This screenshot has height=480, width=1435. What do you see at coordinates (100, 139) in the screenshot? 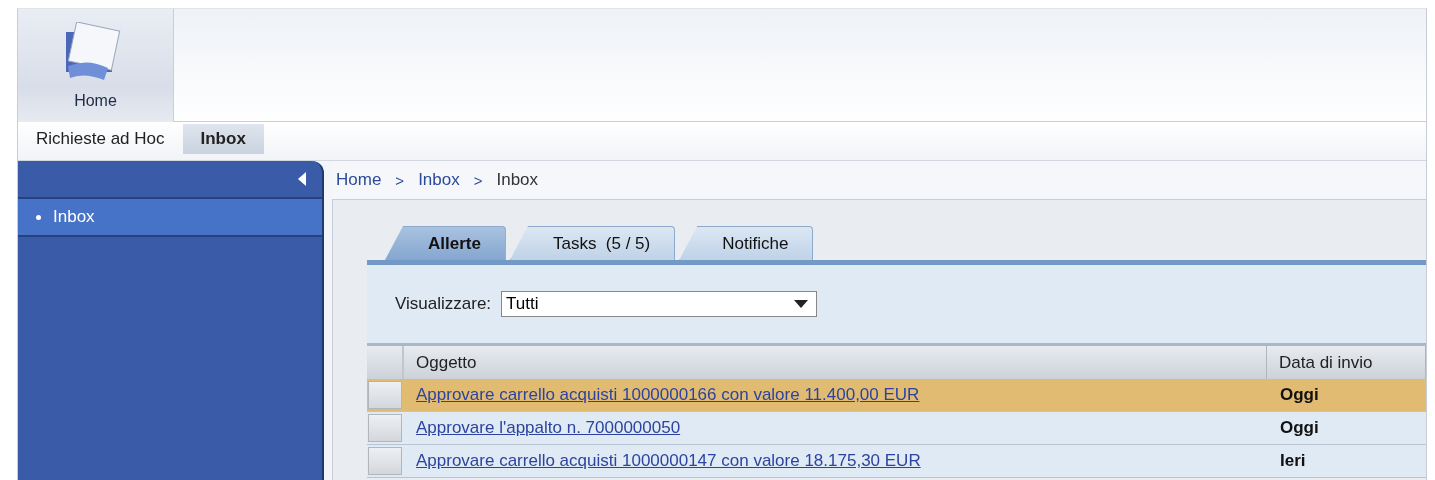
I see `nav-tab: Richieste ad Hoc` at bounding box center [100, 139].